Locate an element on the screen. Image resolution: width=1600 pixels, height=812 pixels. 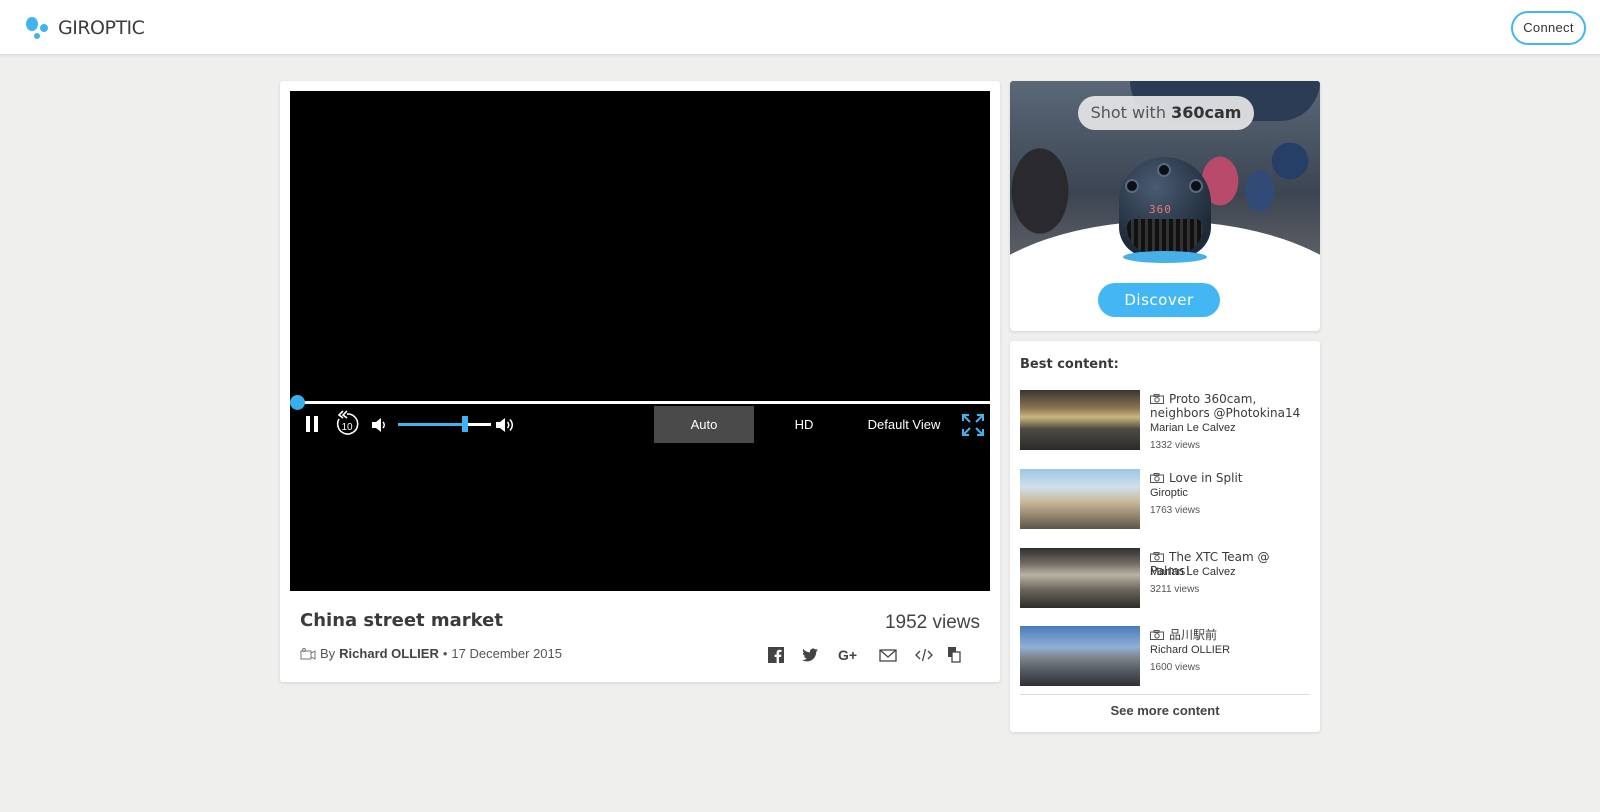
camera-label: 360 is located at coordinates (1160, 209).